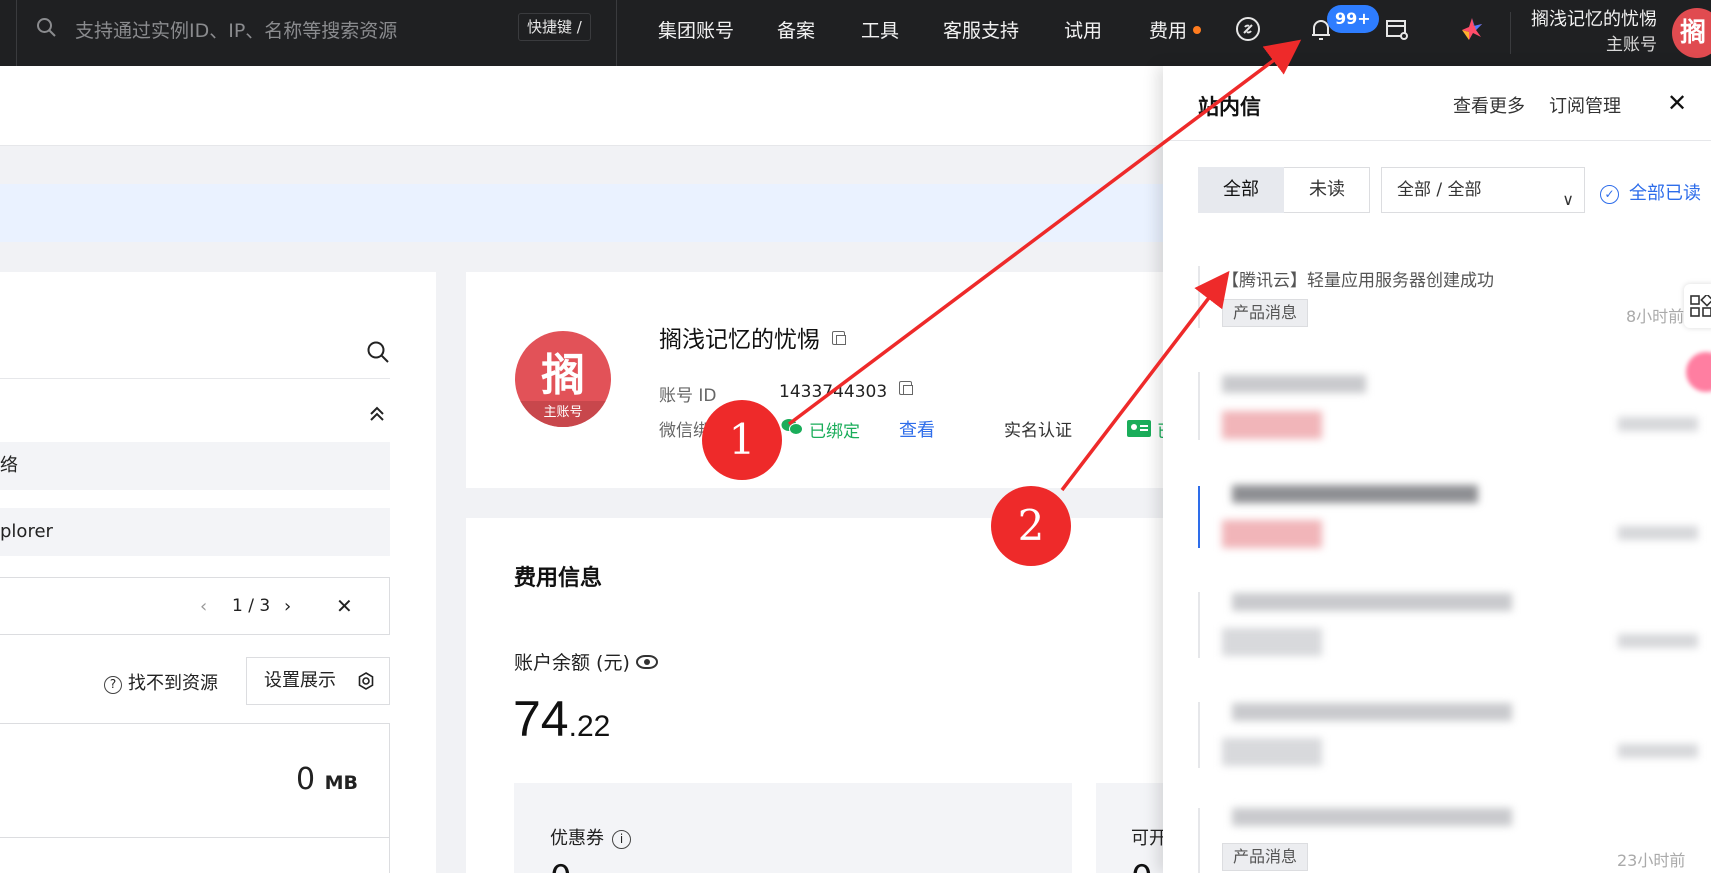 The width and height of the screenshot is (1711, 873). Describe the element at coordinates (1472, 29) in the screenshot. I see `ai-assistant-icon` at that location.